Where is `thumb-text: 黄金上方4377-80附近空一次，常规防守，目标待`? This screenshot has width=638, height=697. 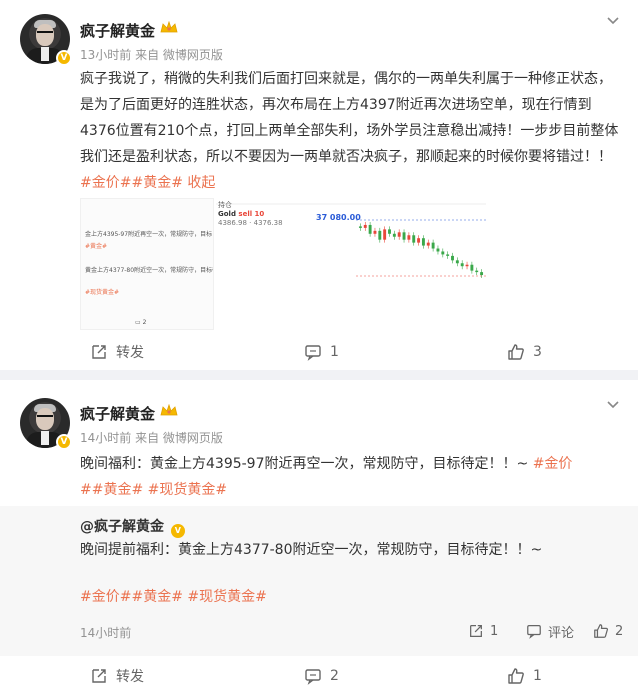
thumb-text: 黄金上方4377-80附近空一次，常规防守，目标待 is located at coordinates (149, 270).